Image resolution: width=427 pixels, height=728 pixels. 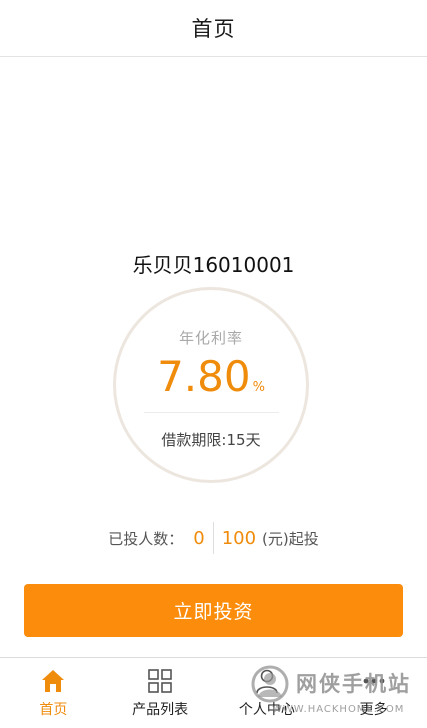 I want to click on invest-now-button: 立即投资, so click(x=213, y=610).